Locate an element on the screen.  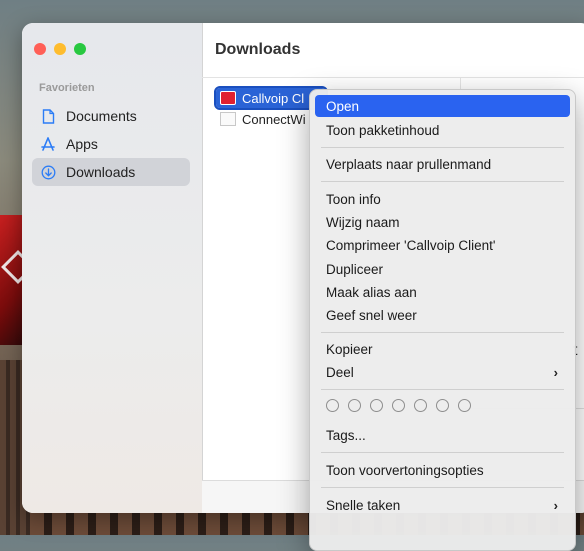
download-icon is located at coordinates (48, 172).